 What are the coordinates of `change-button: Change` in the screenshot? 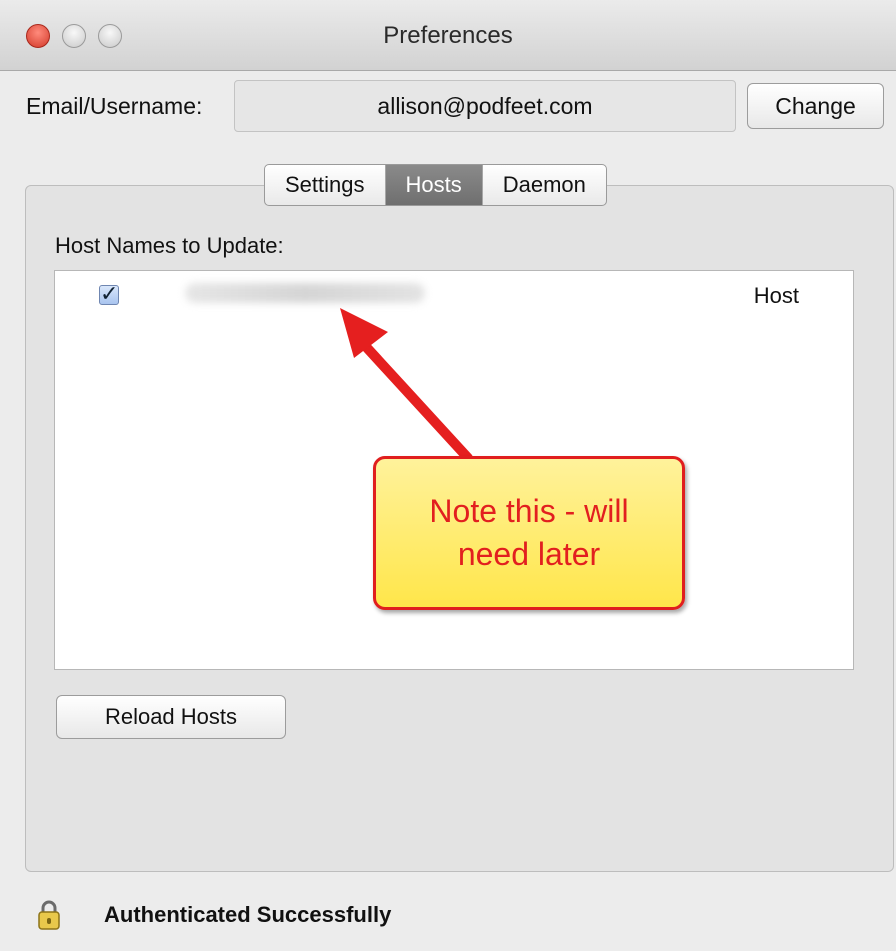 It's located at (815, 106).